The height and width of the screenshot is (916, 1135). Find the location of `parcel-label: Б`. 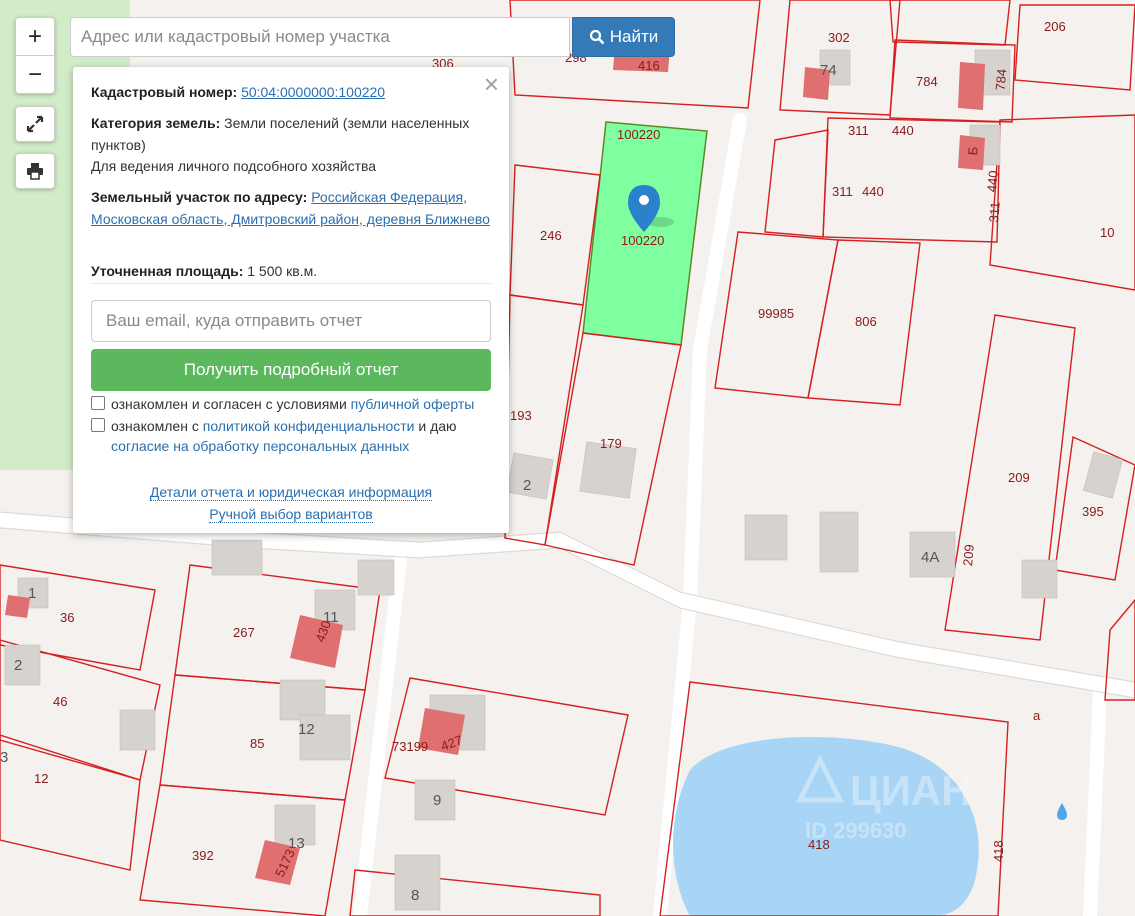

parcel-label: Б is located at coordinates (973, 151).